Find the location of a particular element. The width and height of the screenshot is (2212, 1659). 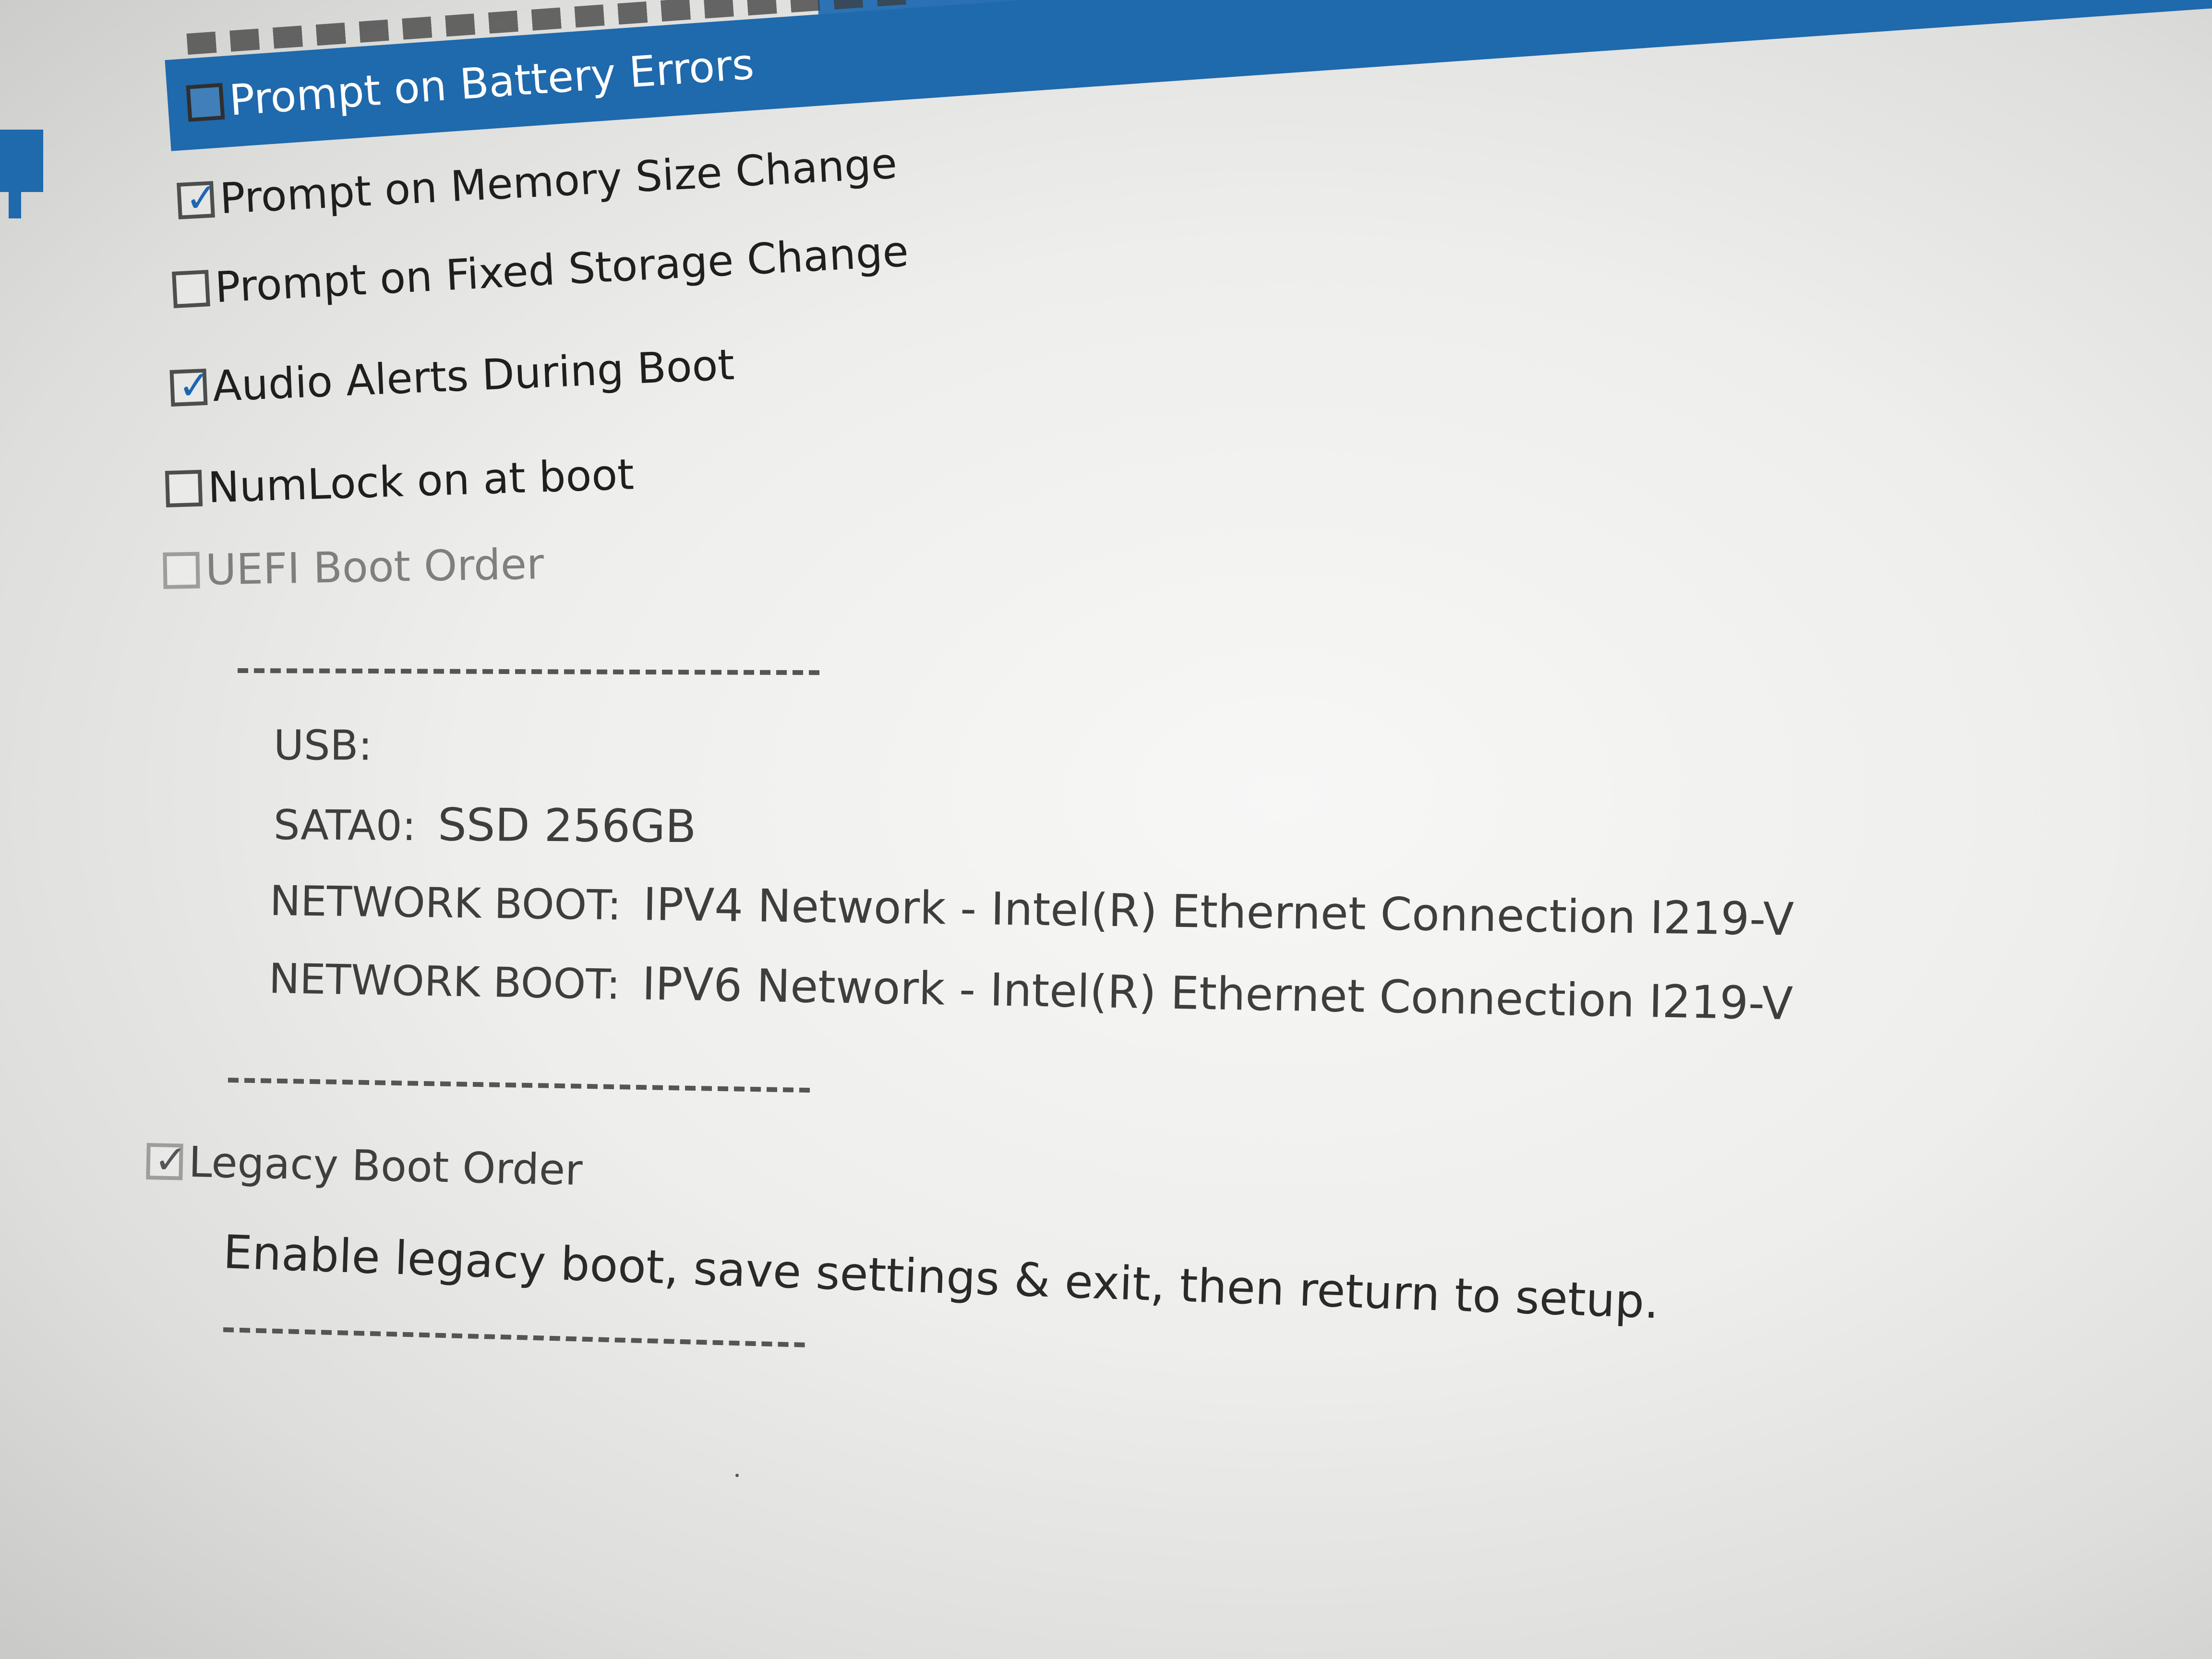

option-legacy-boot-order: Legacy Boot Order is located at coordinates (365, 1166).